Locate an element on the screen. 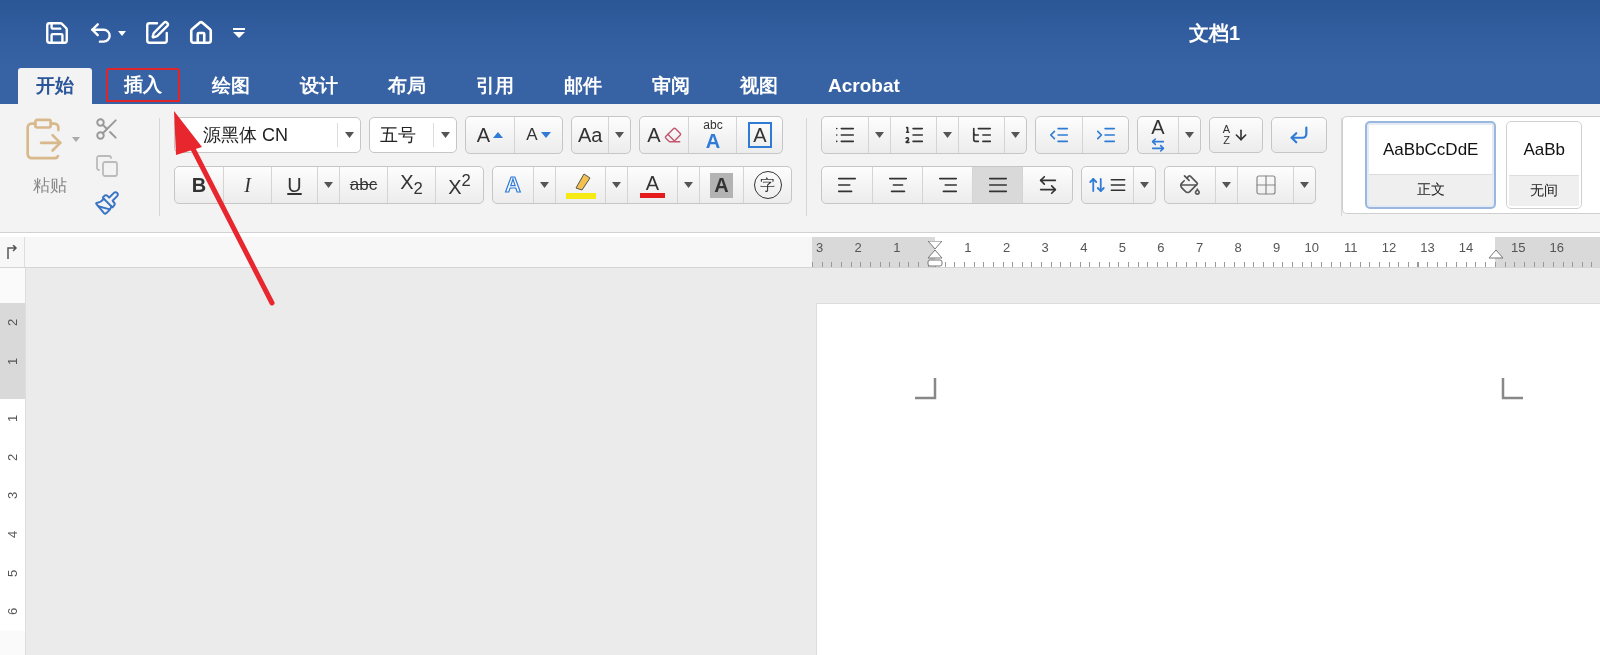  style-item: AaBbCcDdE 正文 is located at coordinates (1431, 165).